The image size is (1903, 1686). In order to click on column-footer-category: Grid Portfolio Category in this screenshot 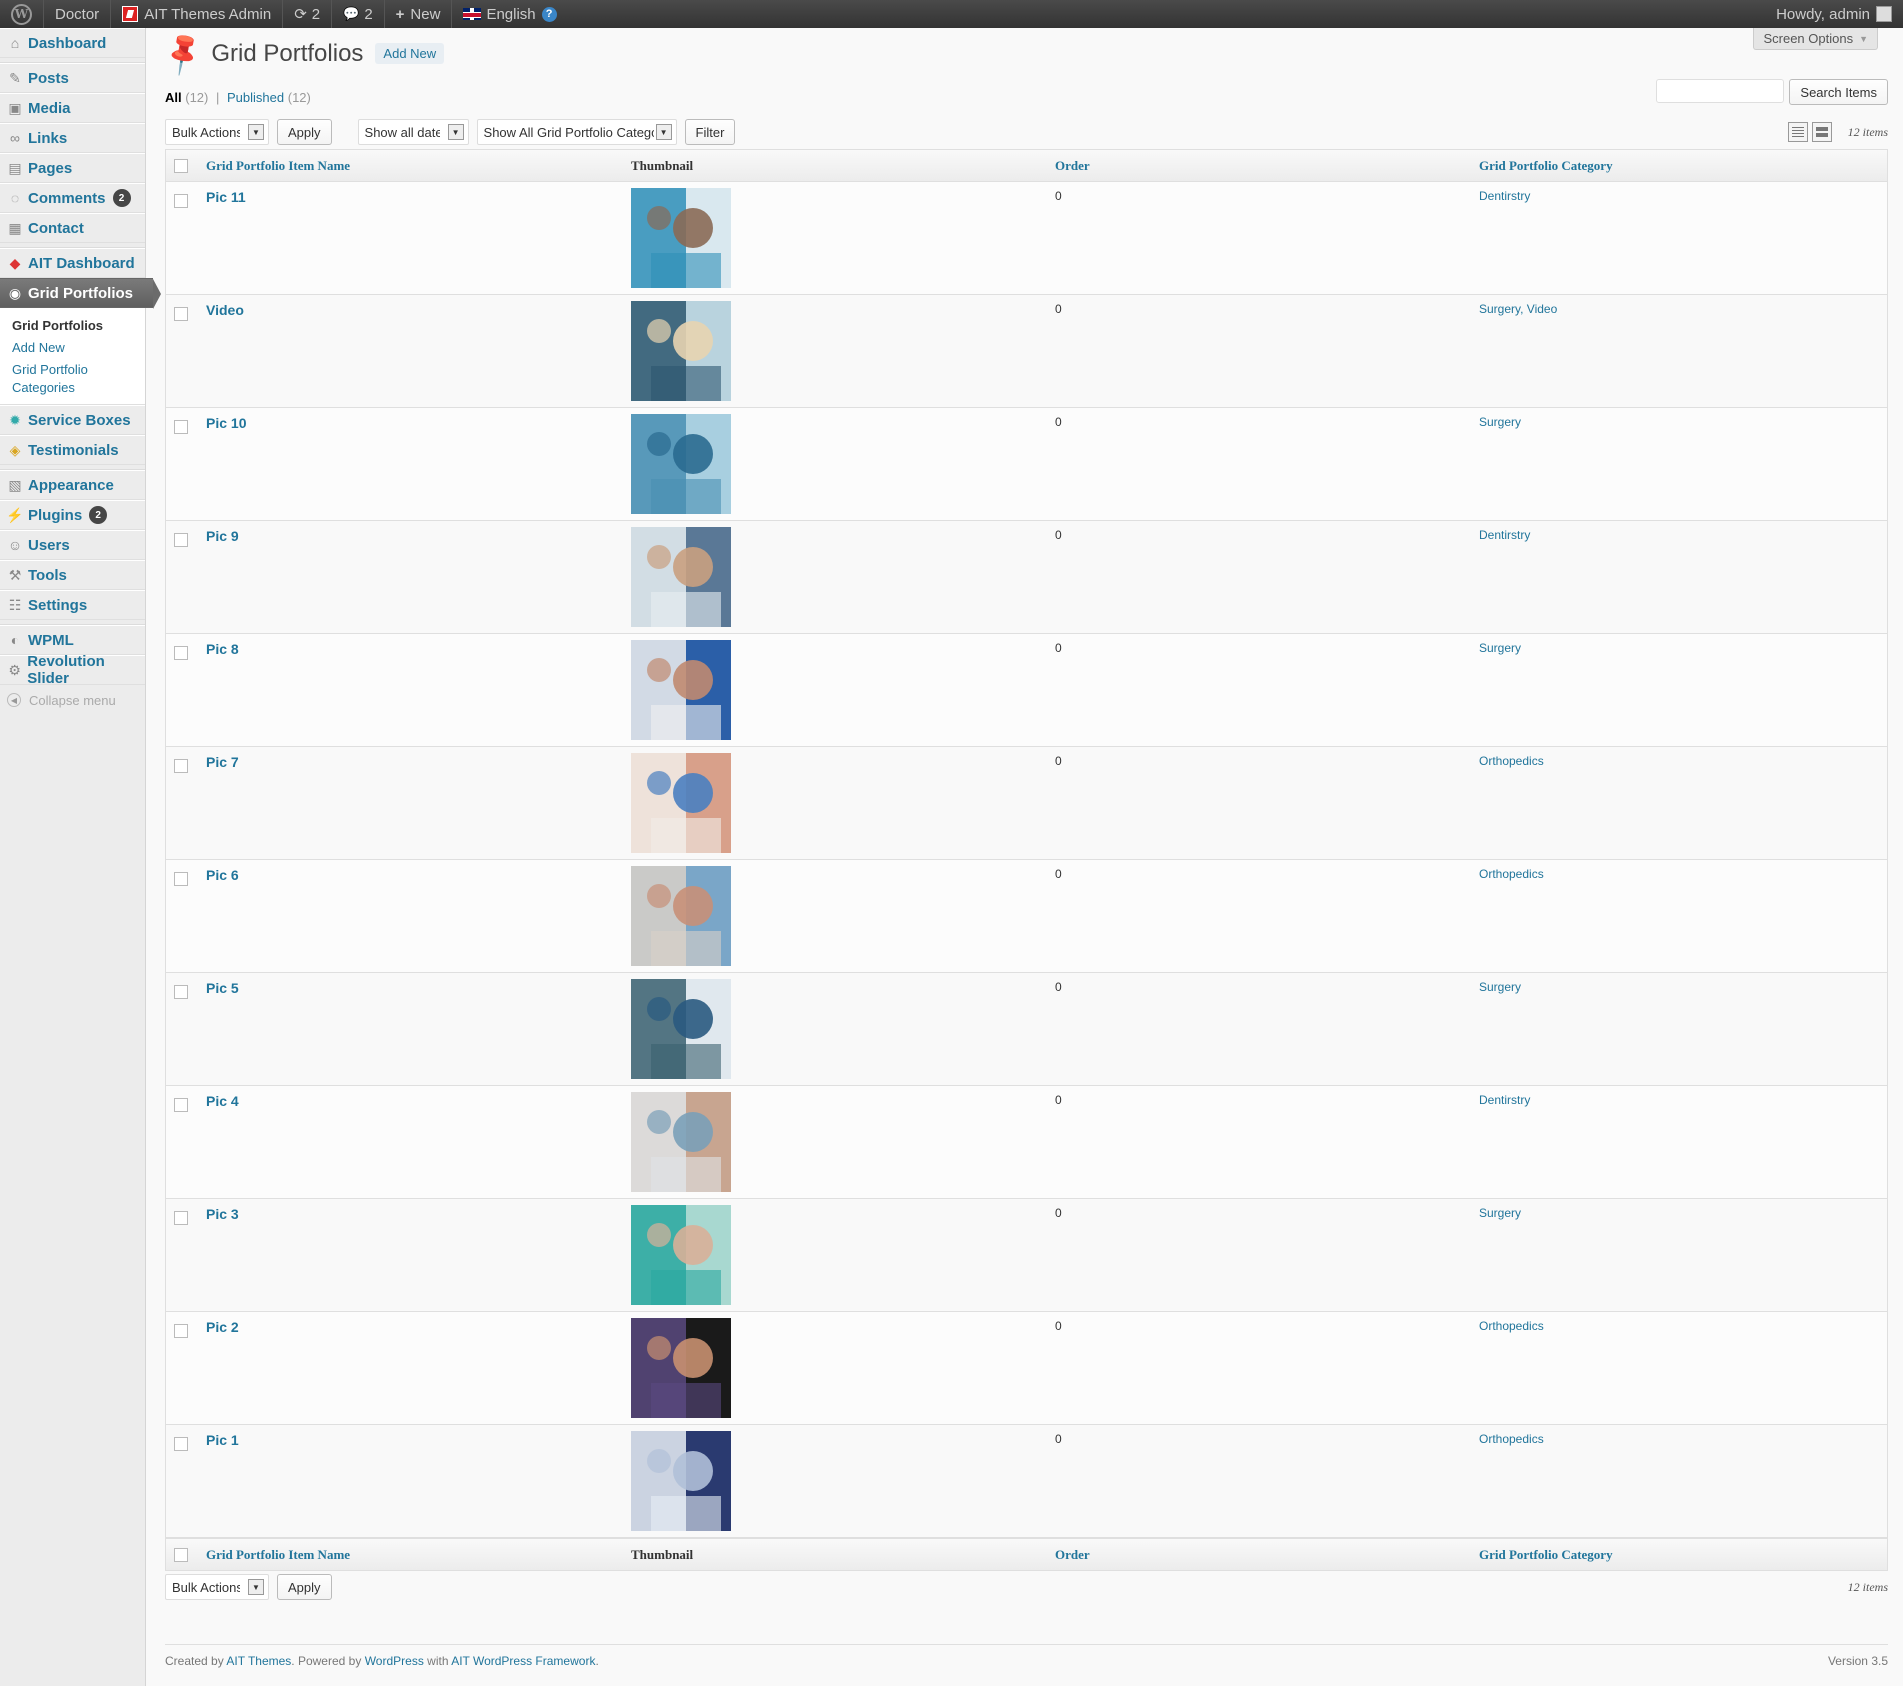, I will do `click(1679, 1554)`.